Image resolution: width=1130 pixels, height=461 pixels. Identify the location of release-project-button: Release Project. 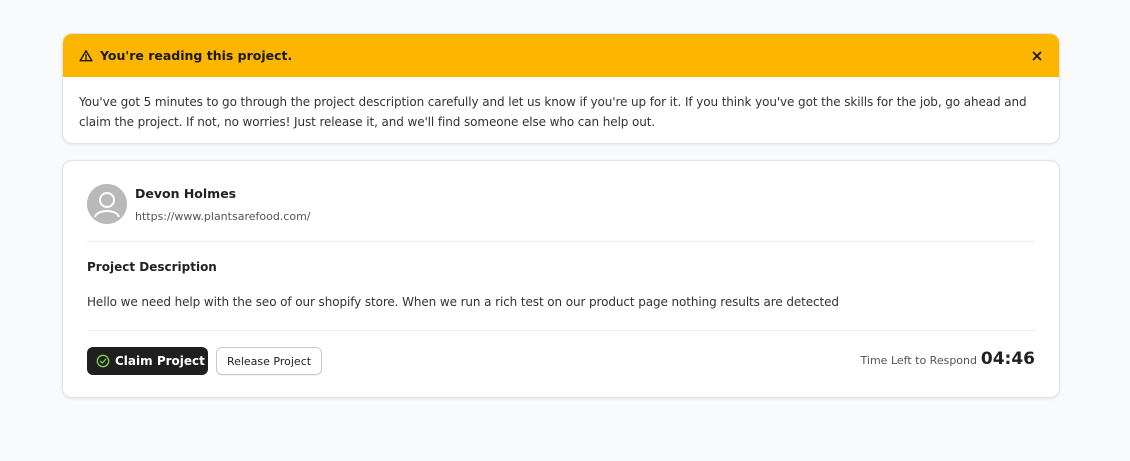
(269, 361).